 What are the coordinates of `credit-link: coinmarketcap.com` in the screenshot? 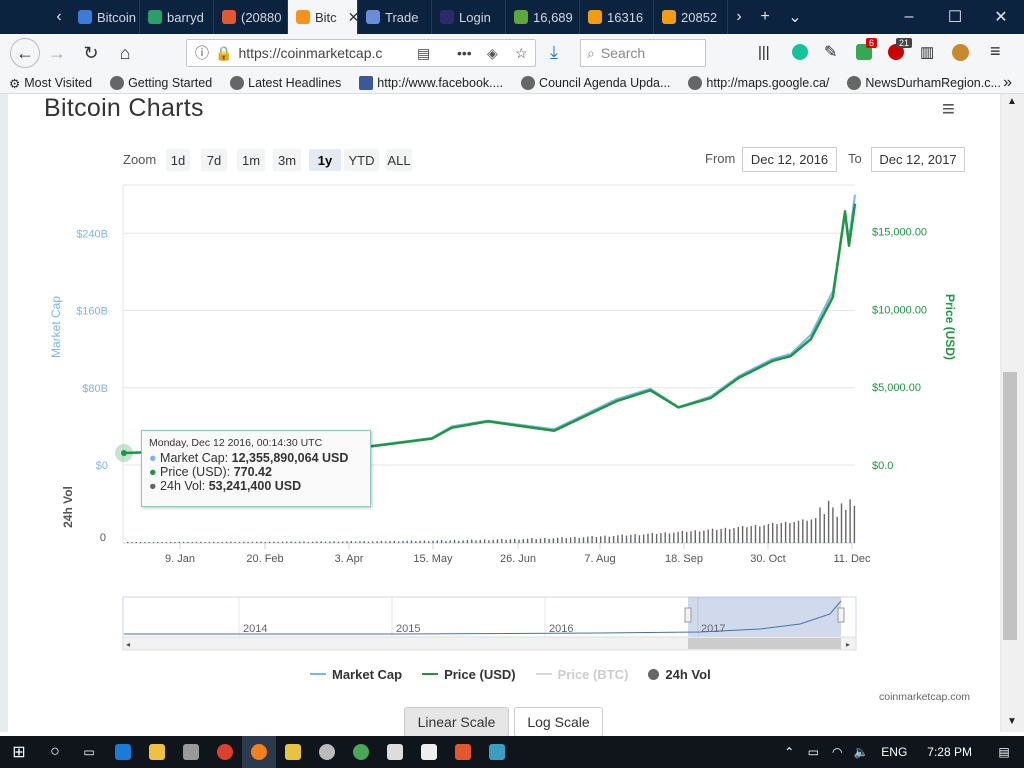 It's located at (924, 697).